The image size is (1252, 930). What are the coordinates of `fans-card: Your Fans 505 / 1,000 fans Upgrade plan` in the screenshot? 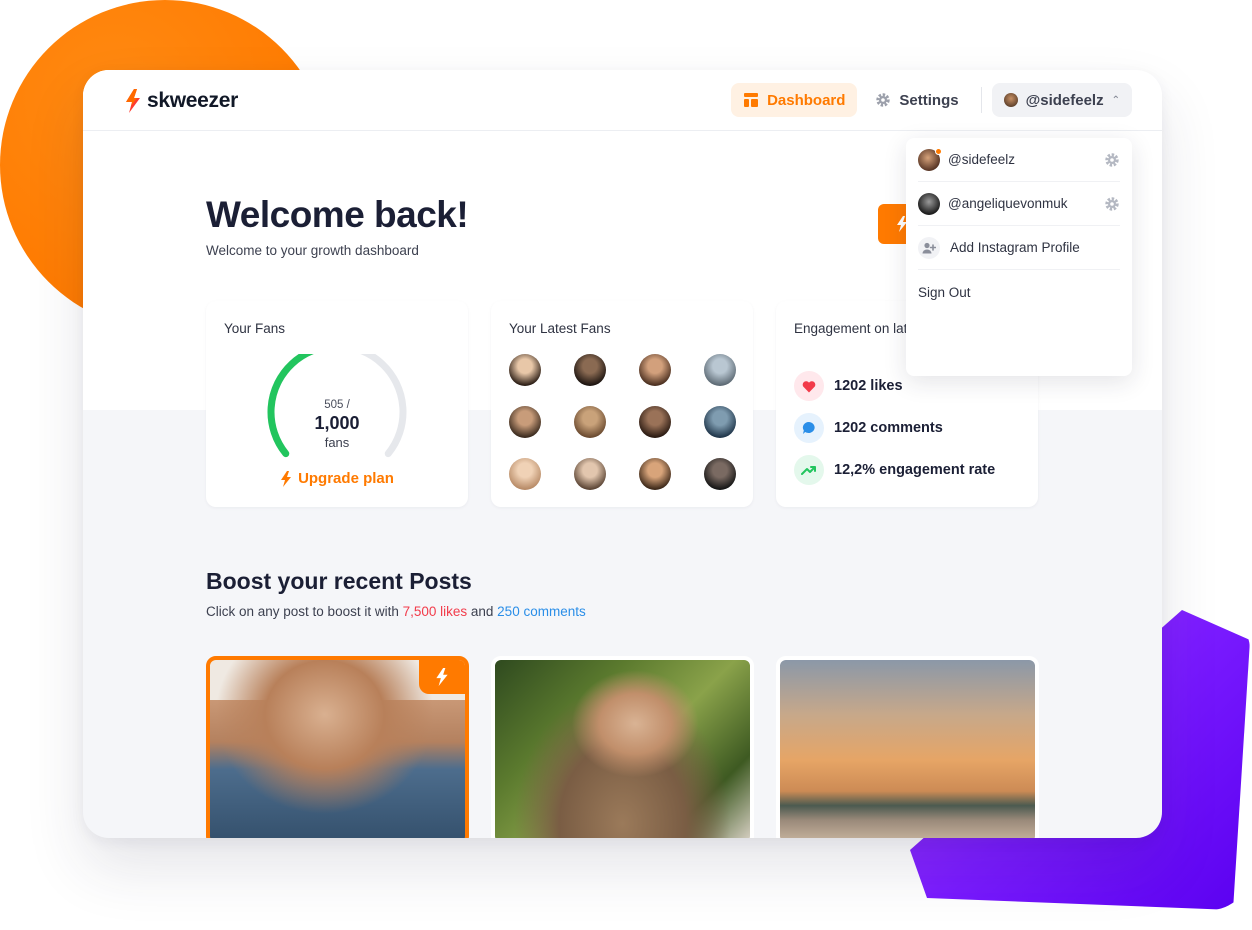 It's located at (337, 404).